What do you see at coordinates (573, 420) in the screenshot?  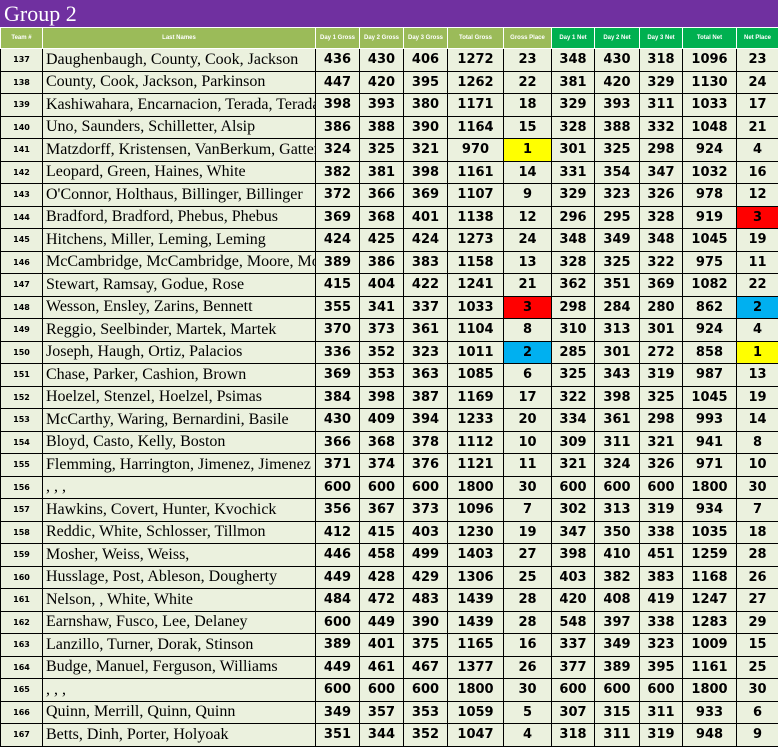 I see `day1-net-cell: 334` at bounding box center [573, 420].